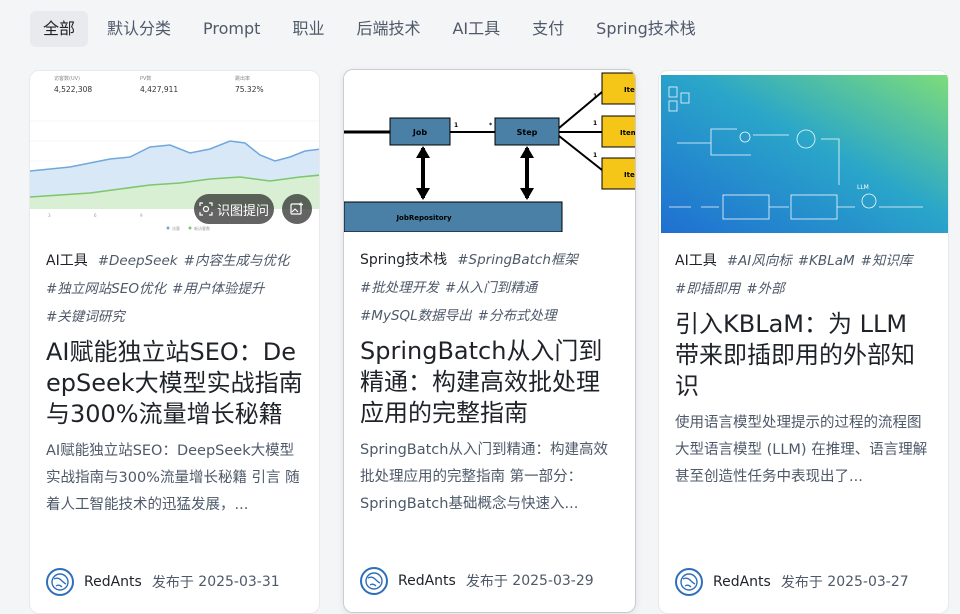 The image size is (960, 614). Describe the element at coordinates (868, 582) in the screenshot. I see `publish-date: 2025-03-27` at that location.